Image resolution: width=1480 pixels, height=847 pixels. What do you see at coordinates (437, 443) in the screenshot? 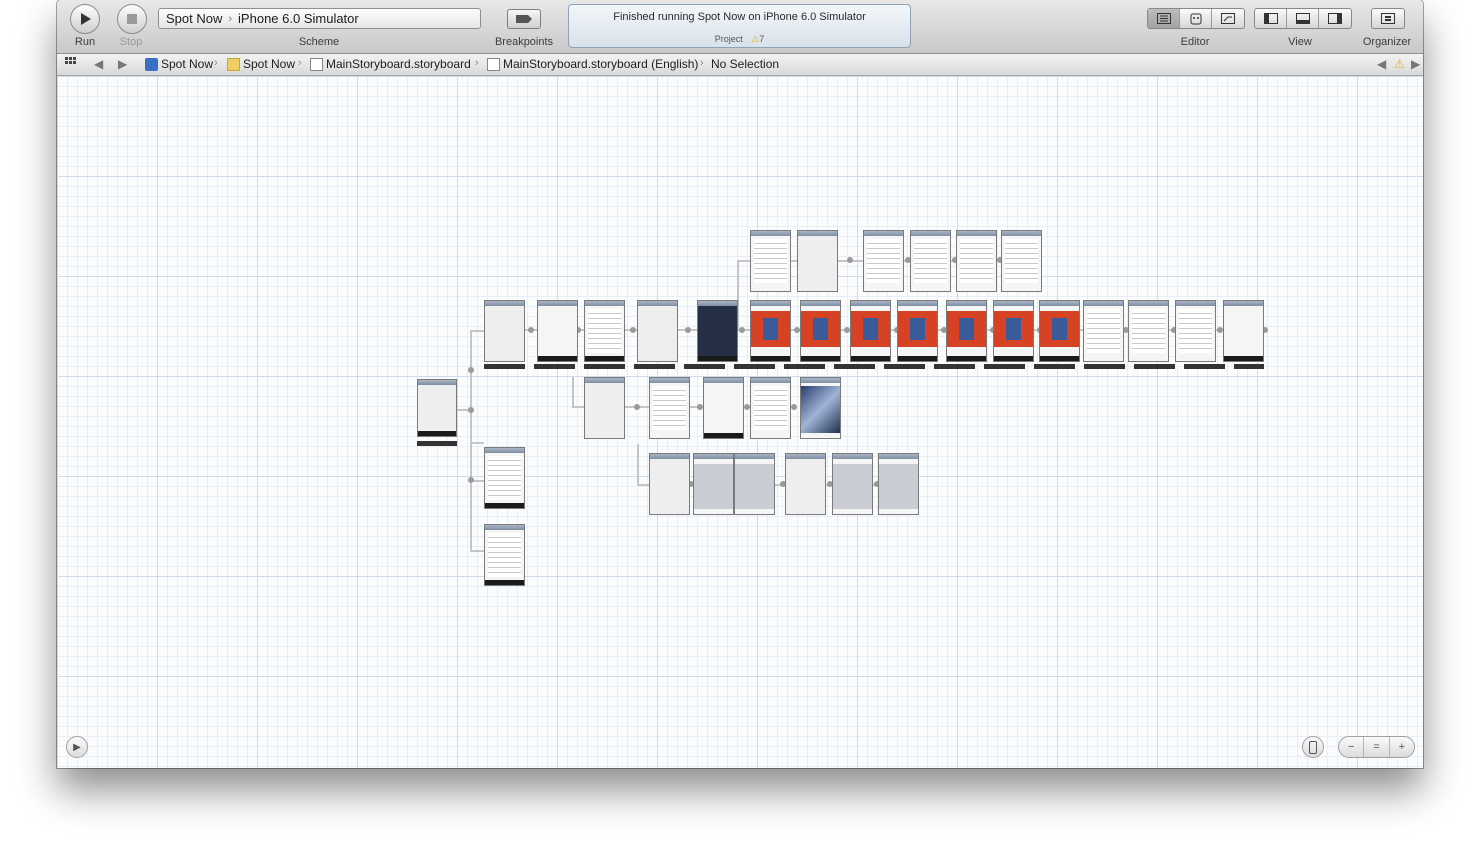
I see `scene-caption` at bounding box center [437, 443].